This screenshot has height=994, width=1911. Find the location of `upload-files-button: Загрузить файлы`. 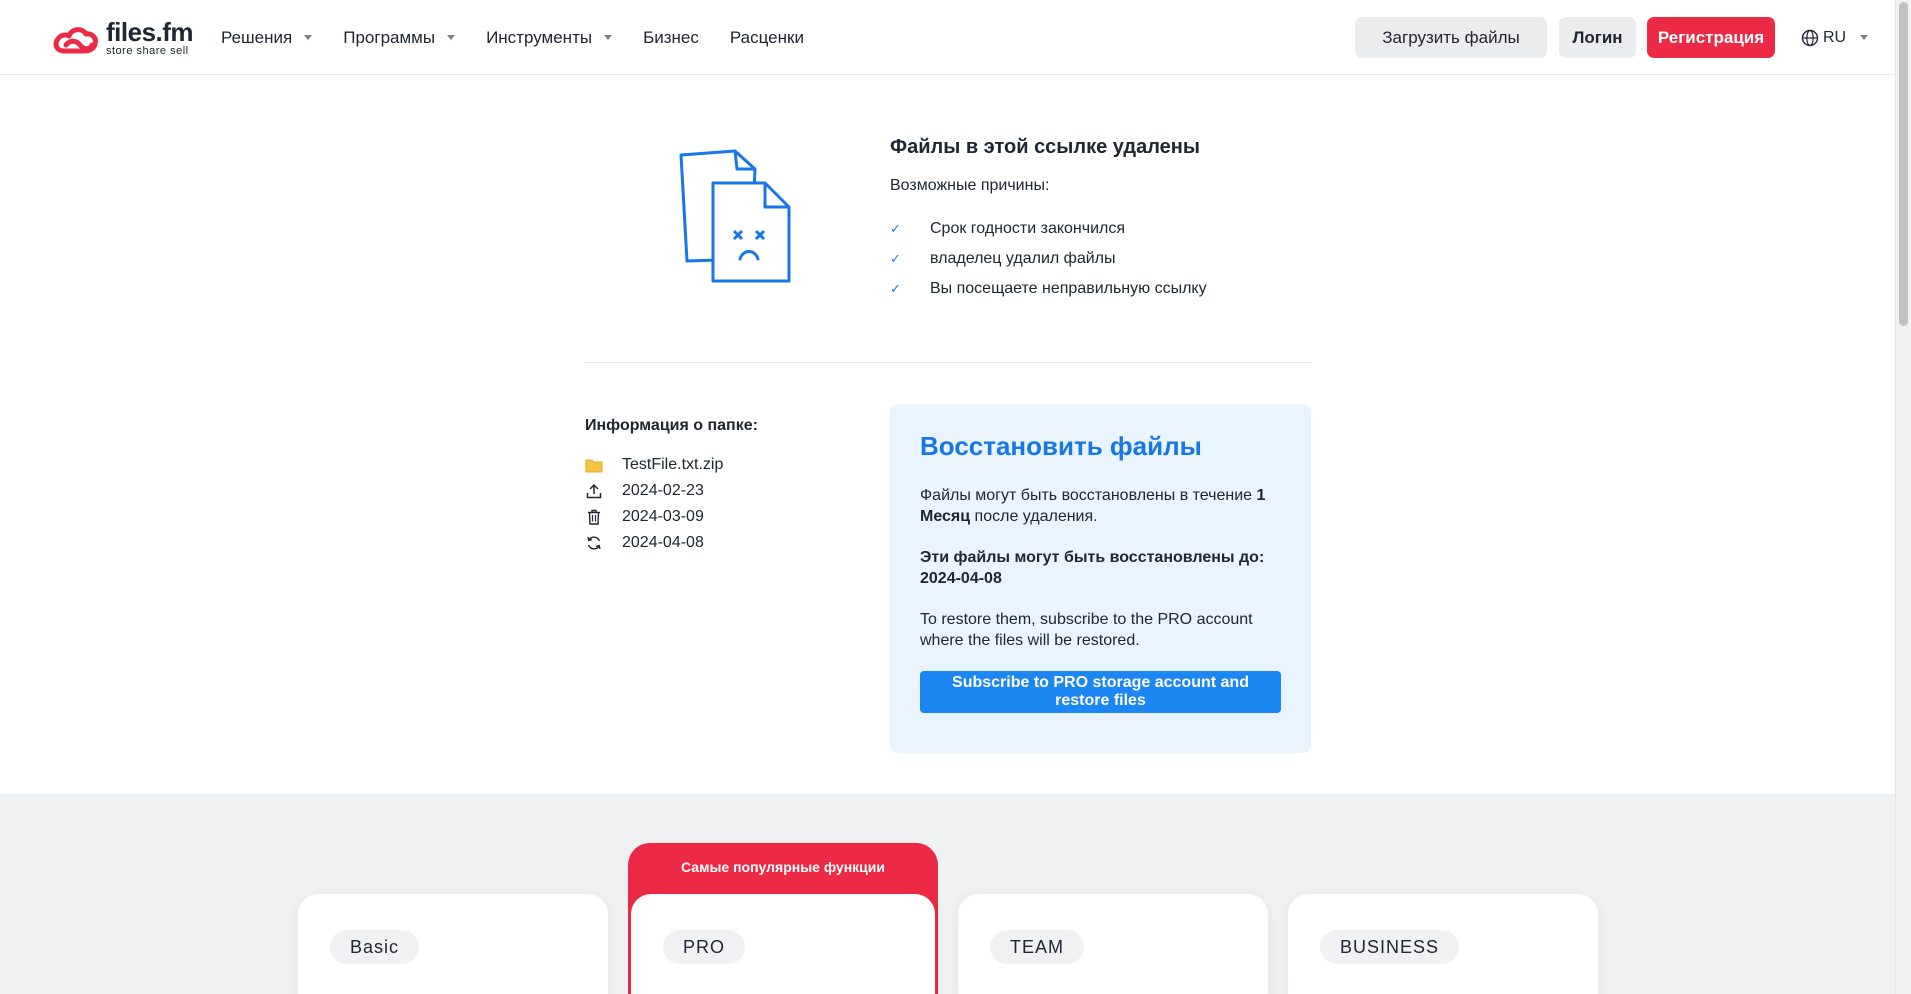

upload-files-button: Загрузить файлы is located at coordinates (1451, 37).